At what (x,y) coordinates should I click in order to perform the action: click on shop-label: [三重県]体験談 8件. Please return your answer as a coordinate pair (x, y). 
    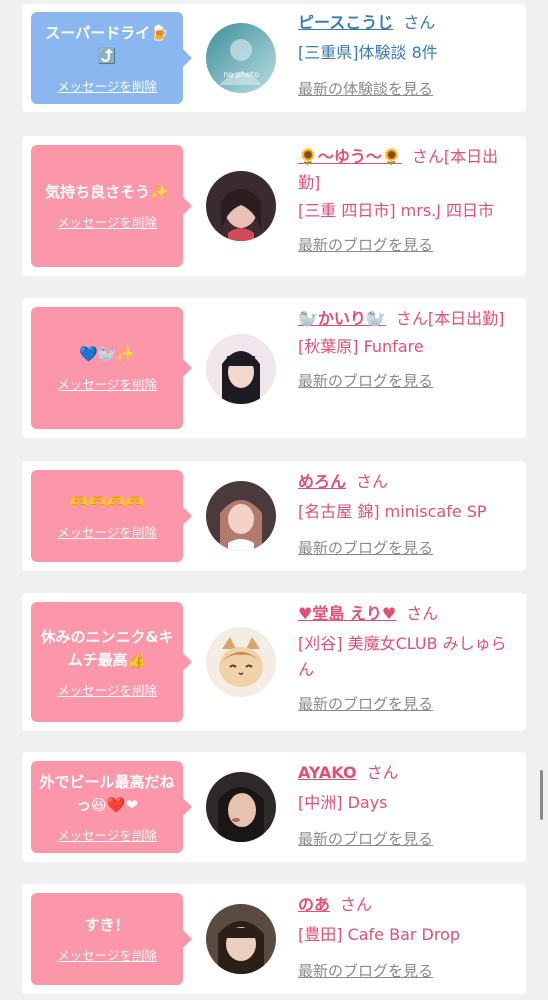
    Looking at the image, I should click on (368, 52).